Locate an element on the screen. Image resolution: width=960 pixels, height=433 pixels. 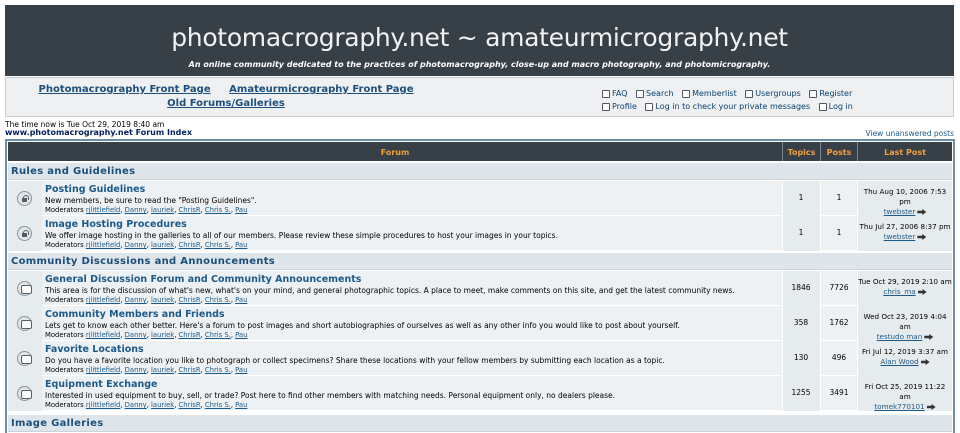
category-row: Community Discussions and Announcements is located at coordinates (480, 261).